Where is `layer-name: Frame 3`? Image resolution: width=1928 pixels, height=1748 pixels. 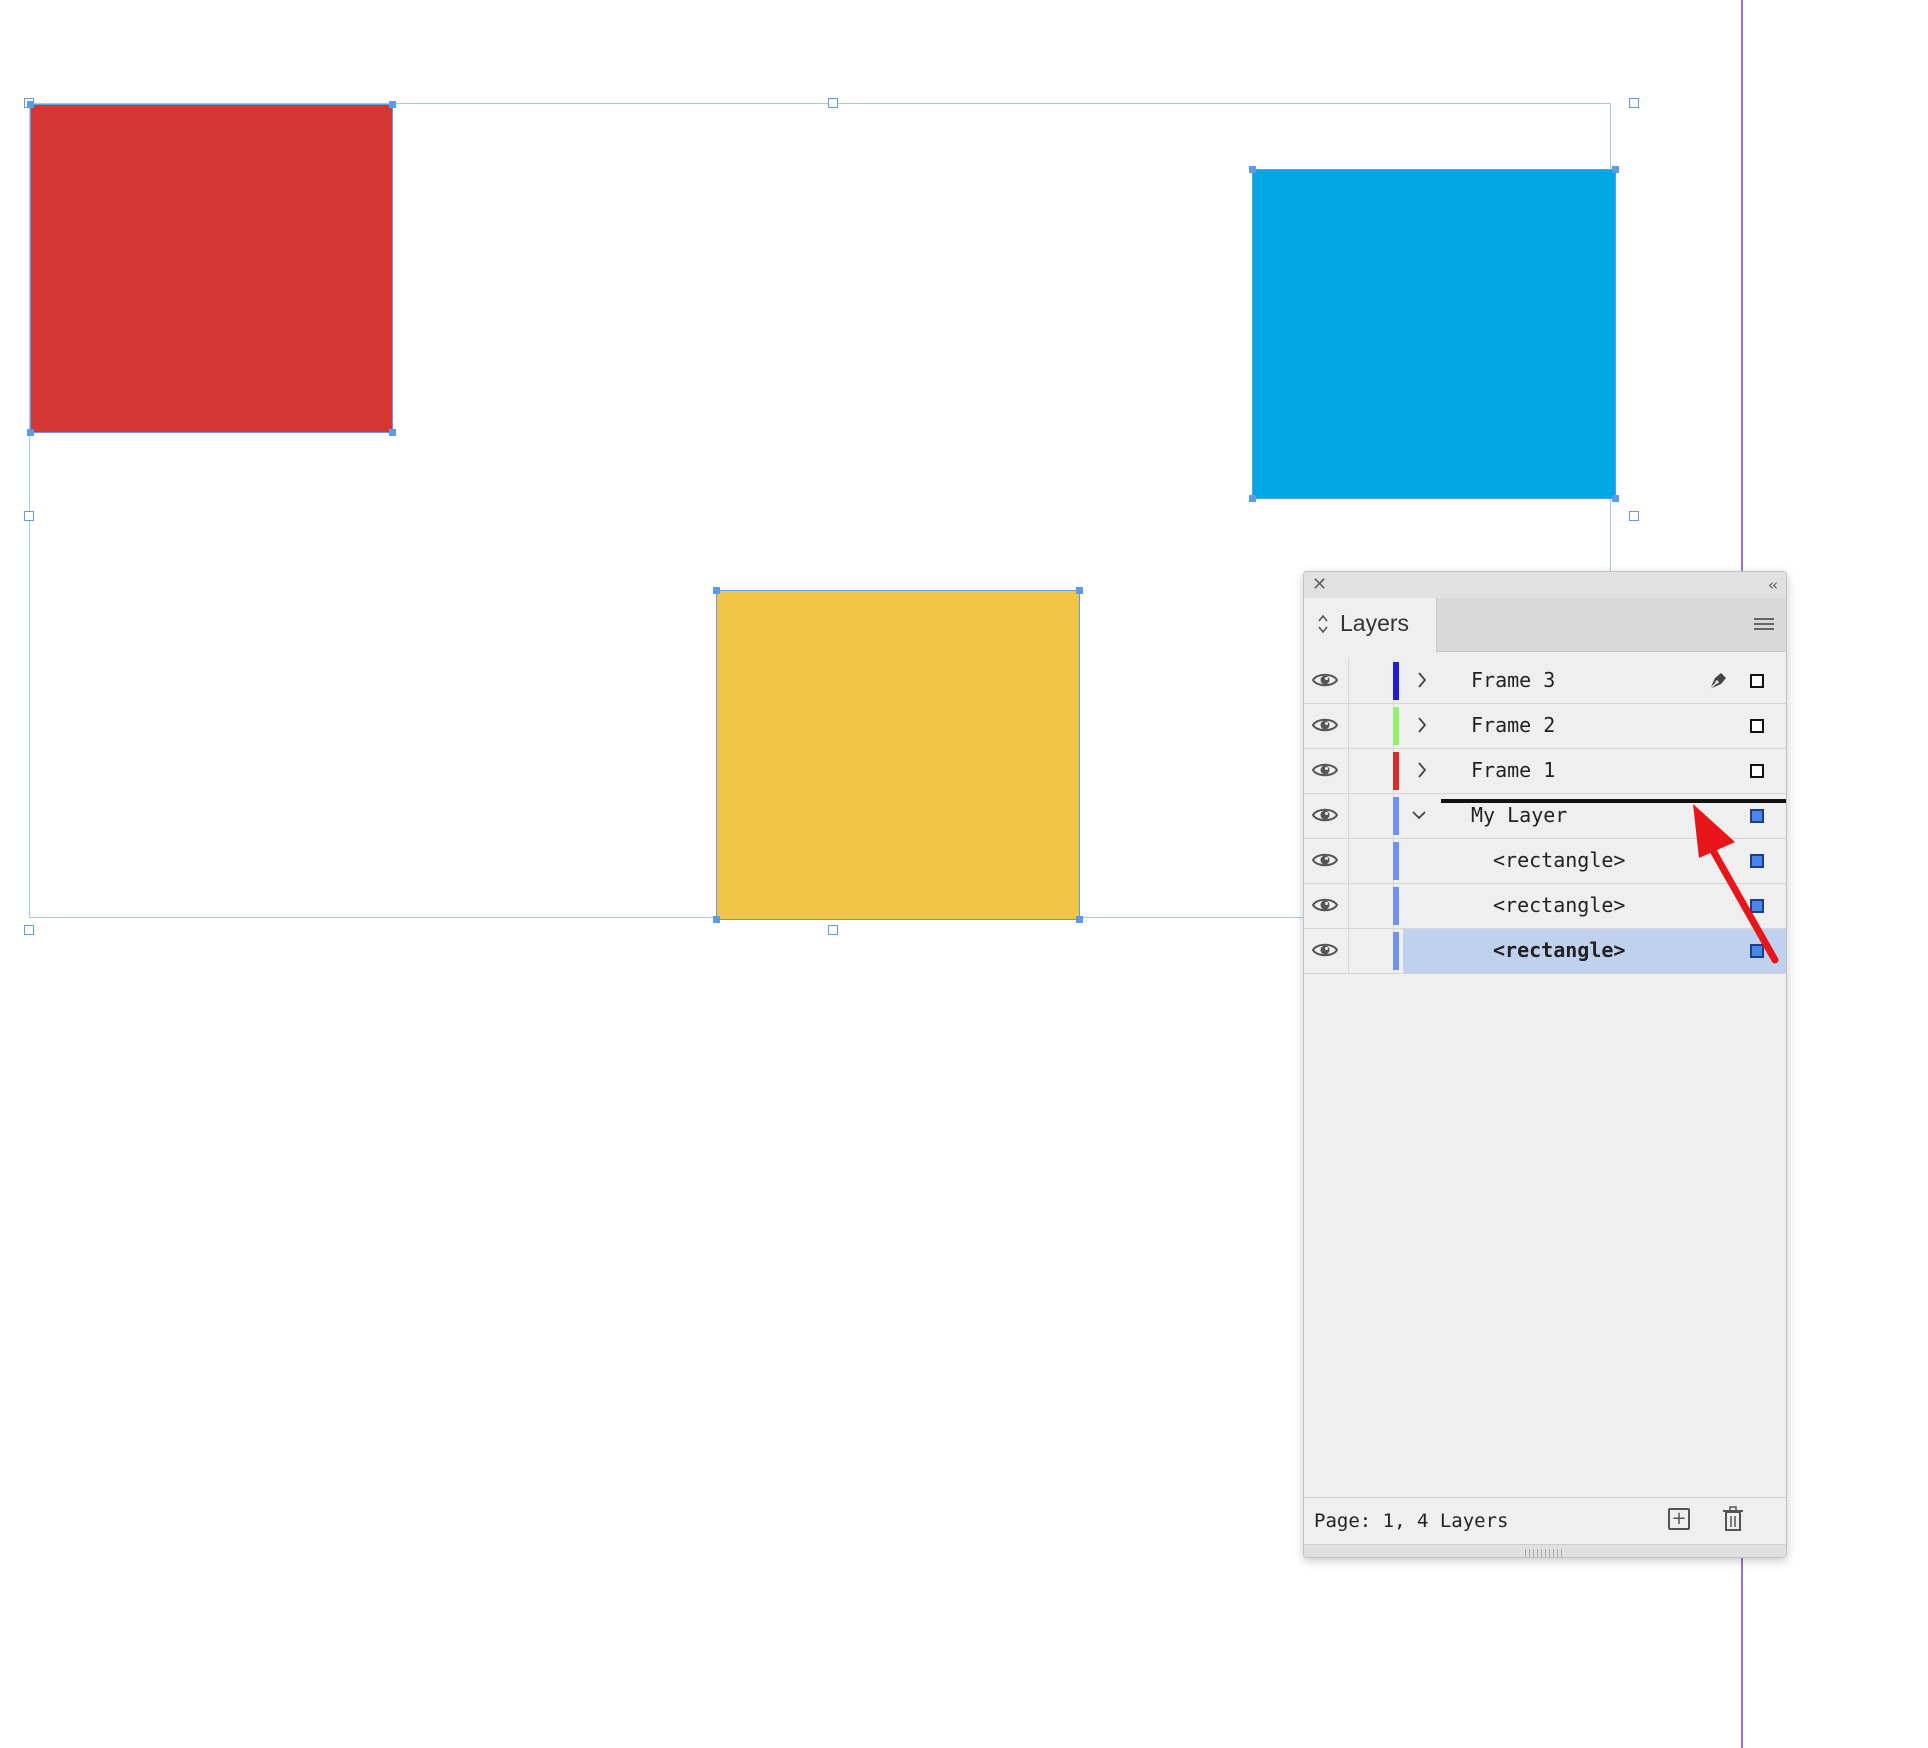 layer-name: Frame 3 is located at coordinates (1513, 680).